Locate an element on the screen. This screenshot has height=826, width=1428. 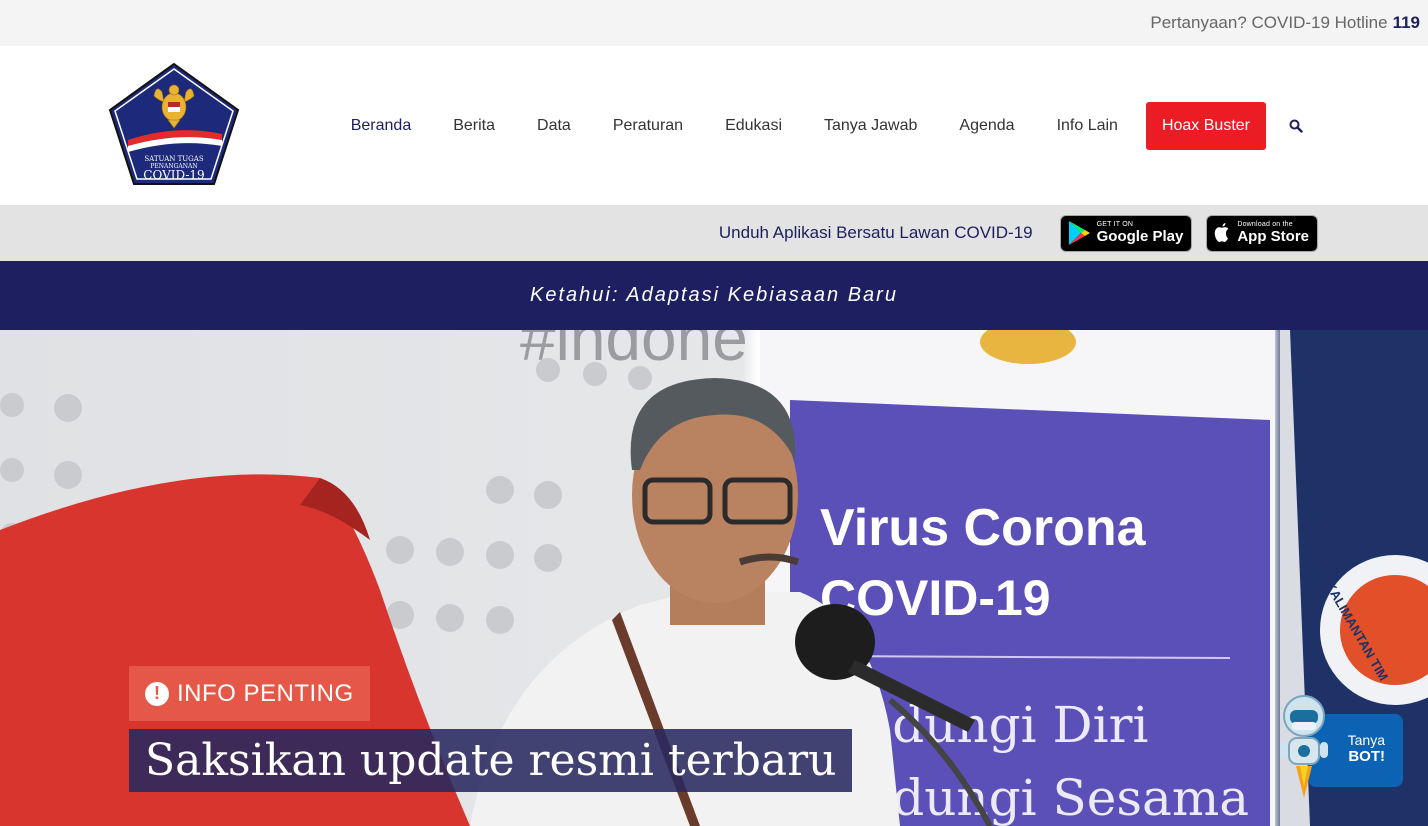
nav-beranda: Beranda is located at coordinates (381, 126).